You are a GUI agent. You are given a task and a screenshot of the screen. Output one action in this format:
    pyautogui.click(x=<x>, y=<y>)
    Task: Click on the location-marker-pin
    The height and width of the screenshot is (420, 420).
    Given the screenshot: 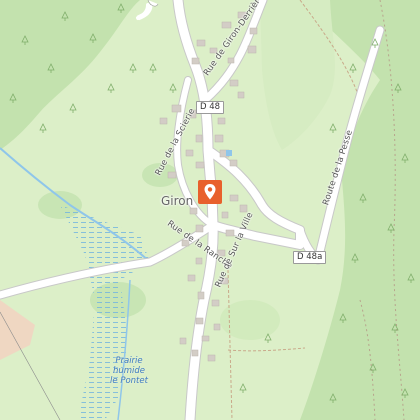 What is the action you would take?
    pyautogui.click(x=210, y=192)
    